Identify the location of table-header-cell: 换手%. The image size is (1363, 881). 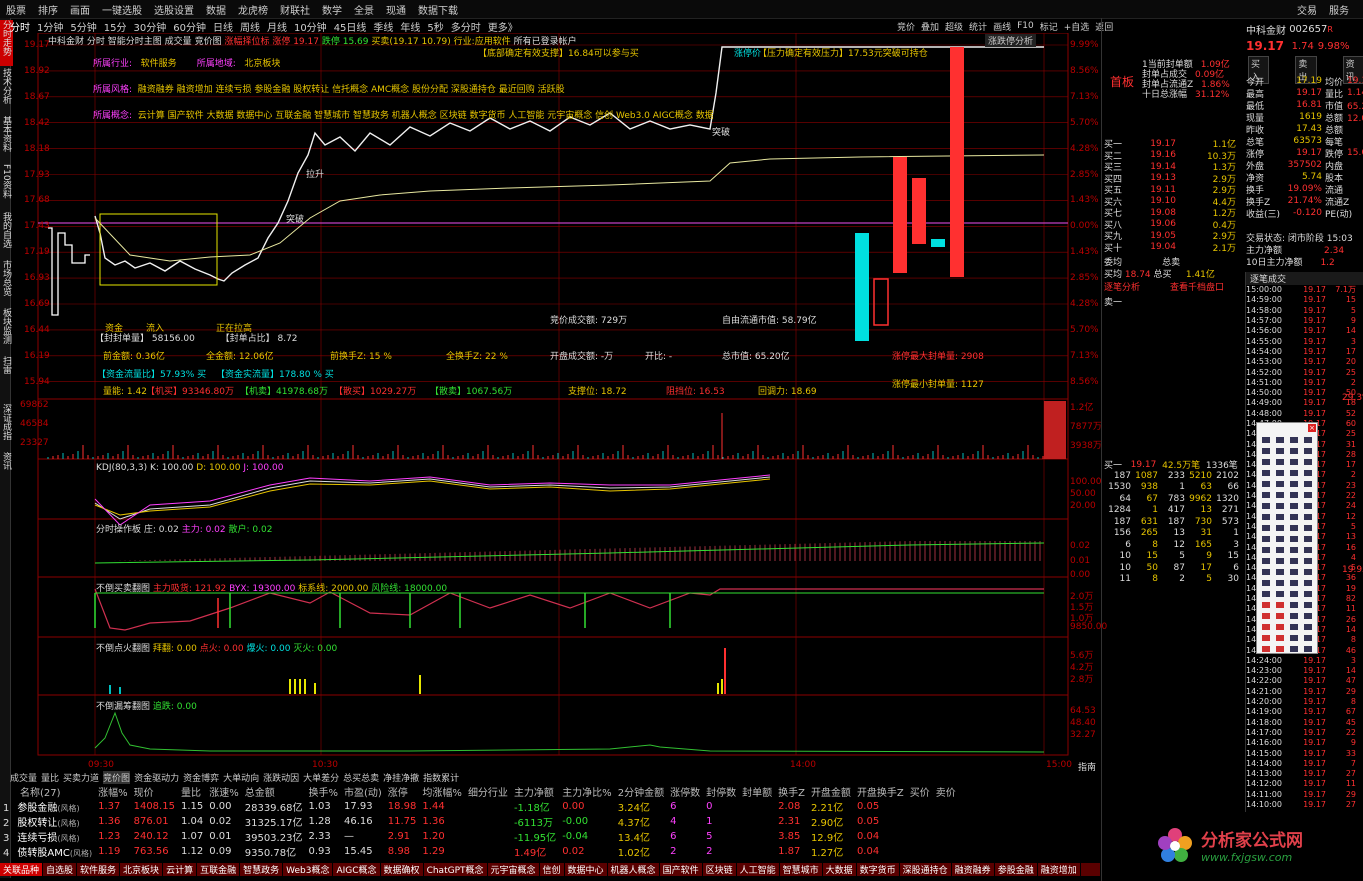
(323, 791).